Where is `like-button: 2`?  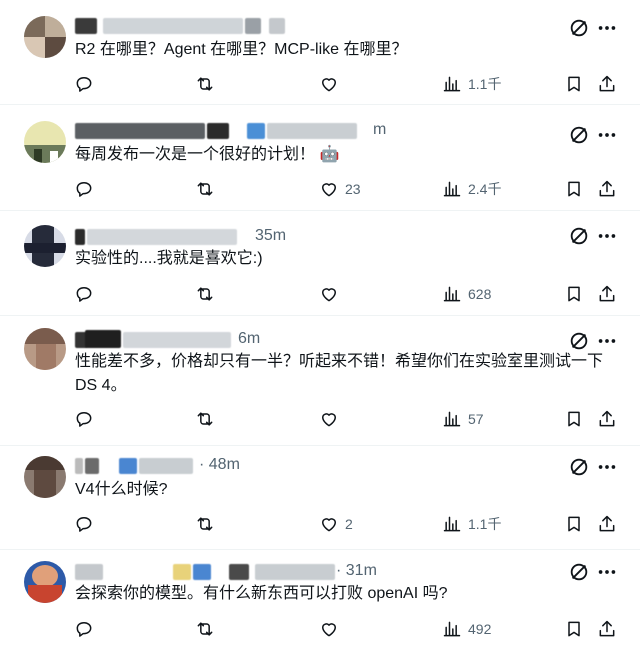 like-button: 2 is located at coordinates (336, 524).